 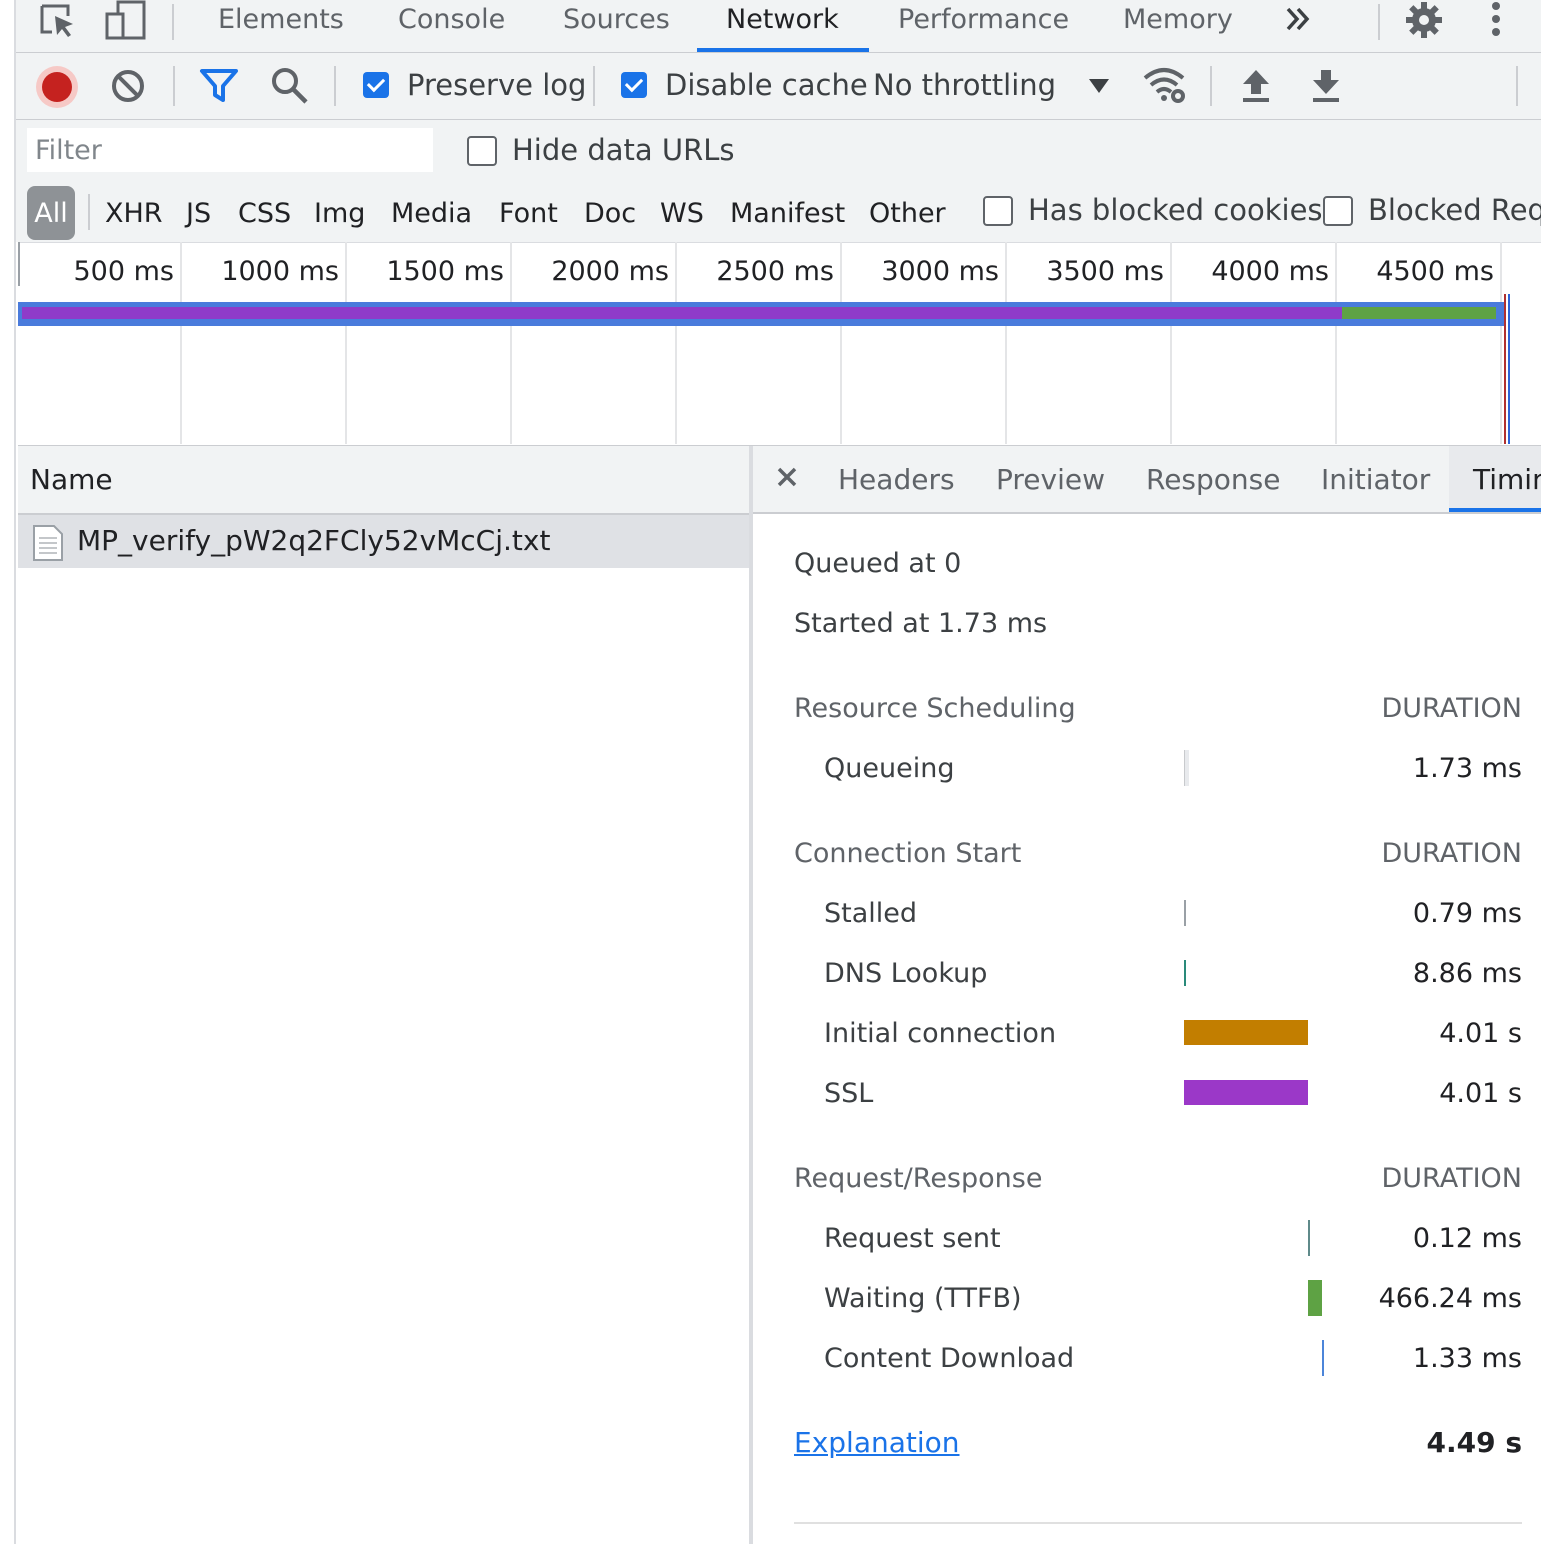 I want to click on type-filter-font: Font, so click(x=528, y=213).